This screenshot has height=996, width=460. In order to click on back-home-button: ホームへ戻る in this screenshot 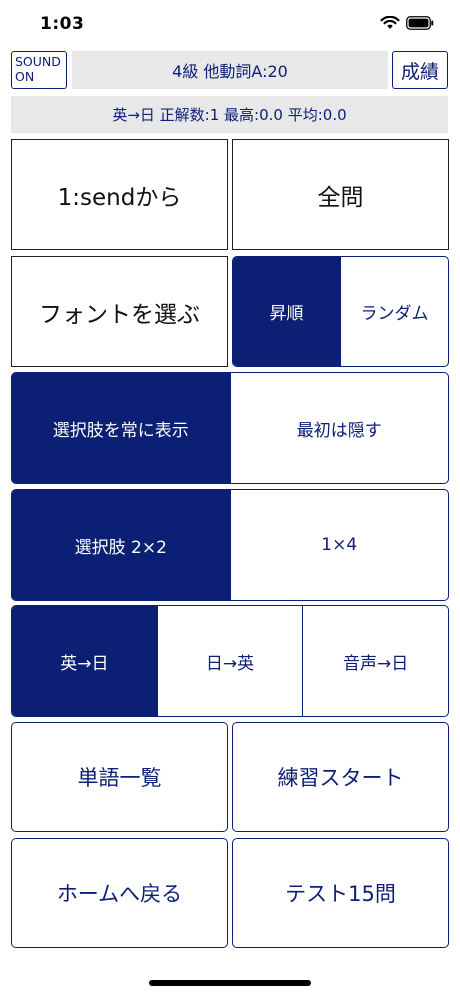, I will do `click(119, 893)`.